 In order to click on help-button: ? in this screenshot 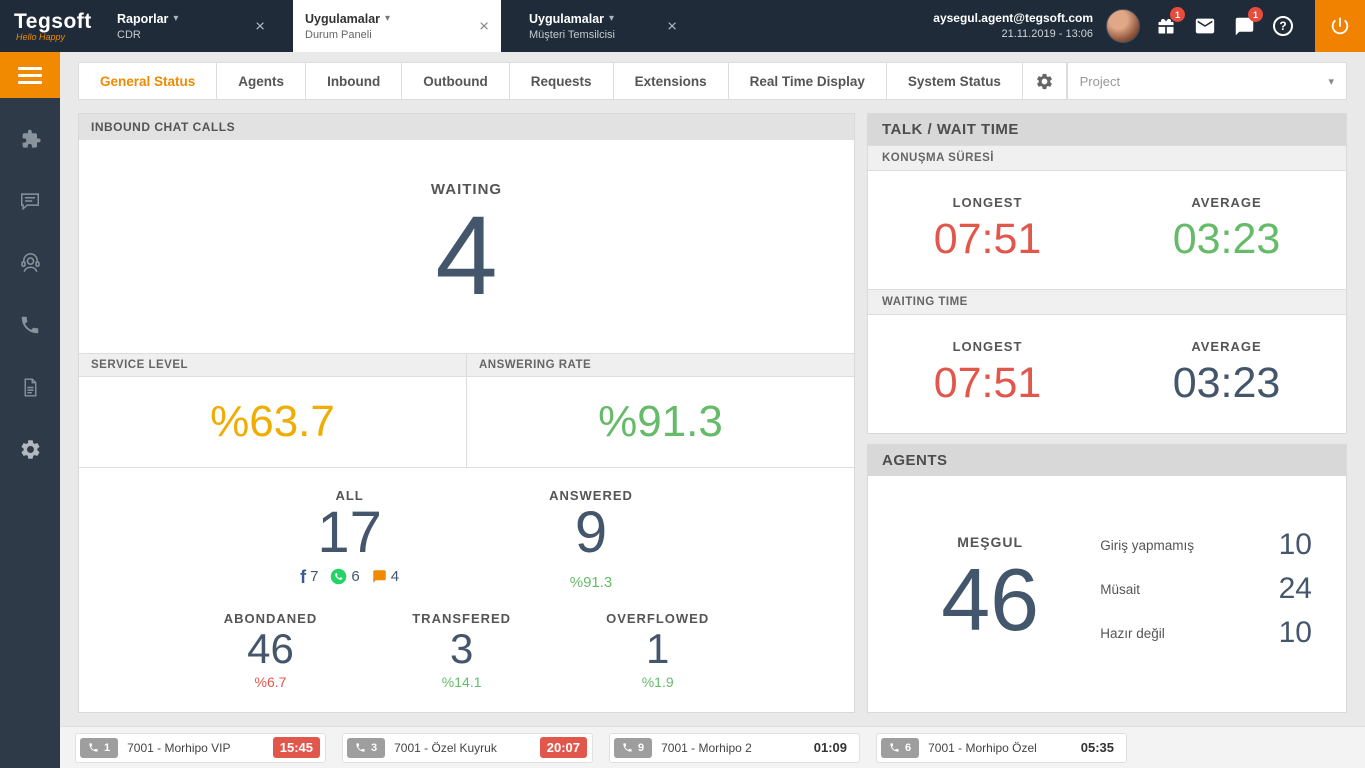, I will do `click(1283, 26)`.